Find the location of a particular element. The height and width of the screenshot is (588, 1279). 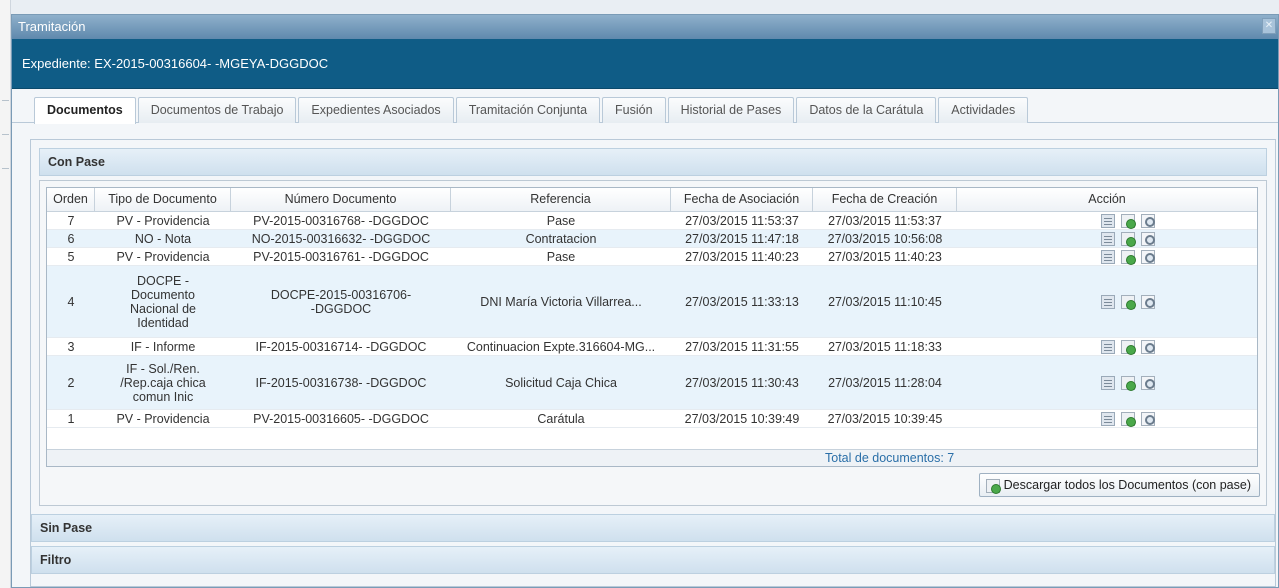

column-header-numero: Número Documento is located at coordinates (341, 199).